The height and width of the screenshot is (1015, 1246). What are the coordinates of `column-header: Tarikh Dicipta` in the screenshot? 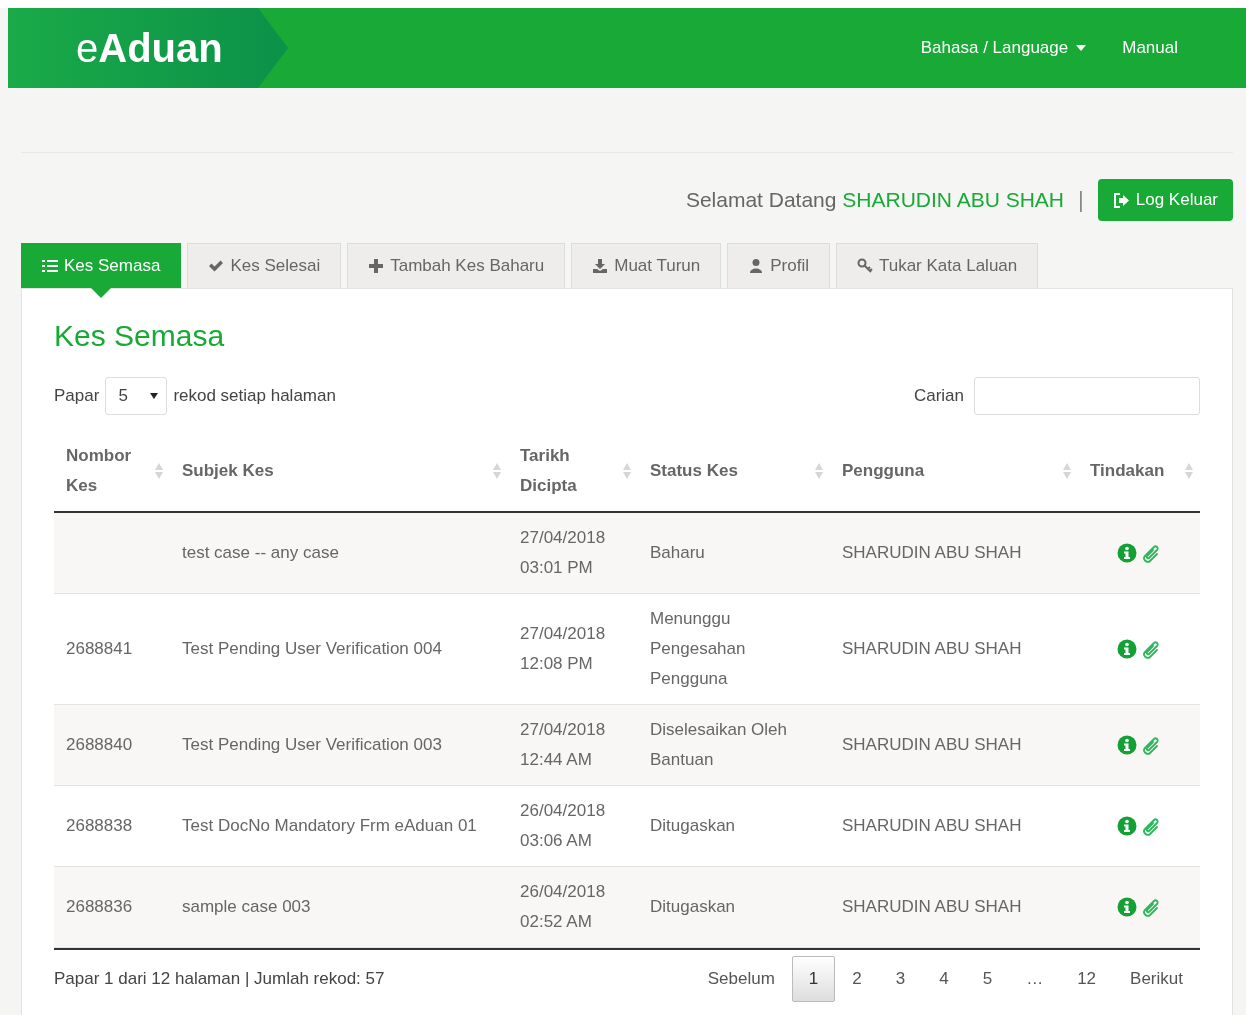 It's located at (569, 471).